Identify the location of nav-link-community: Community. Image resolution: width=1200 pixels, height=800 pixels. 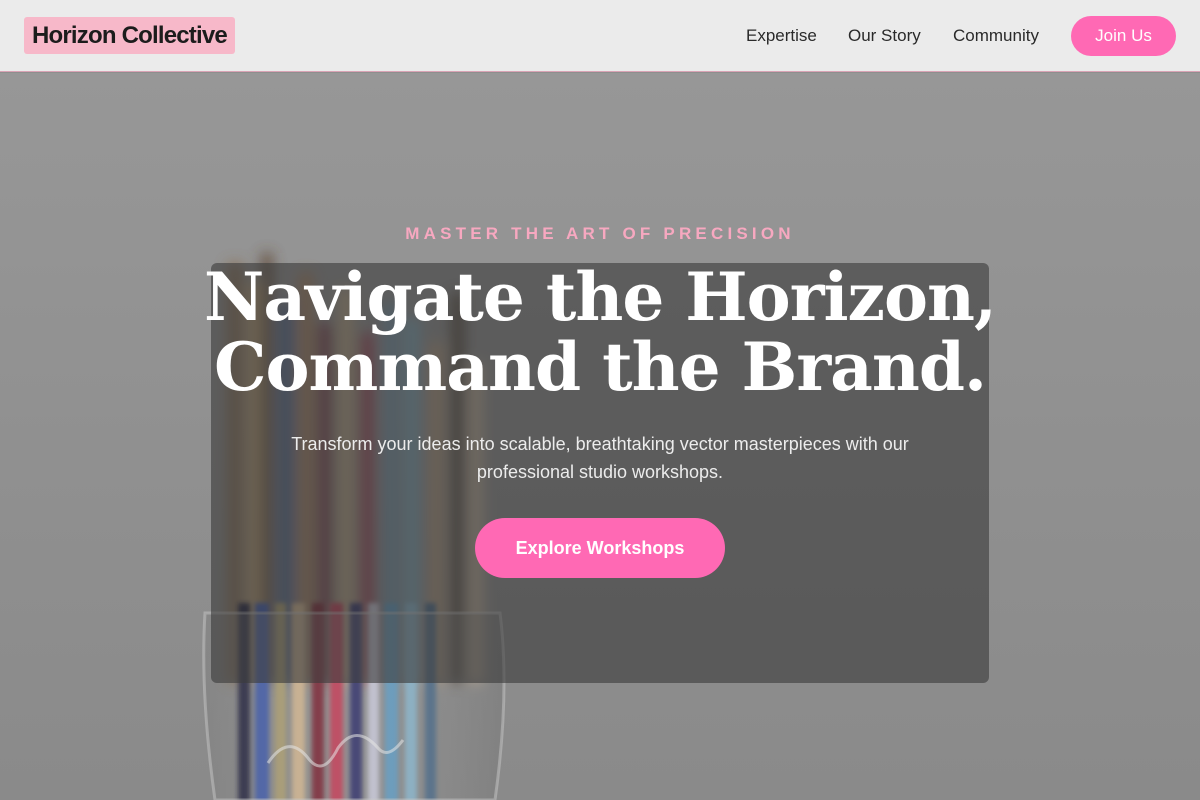
(996, 36).